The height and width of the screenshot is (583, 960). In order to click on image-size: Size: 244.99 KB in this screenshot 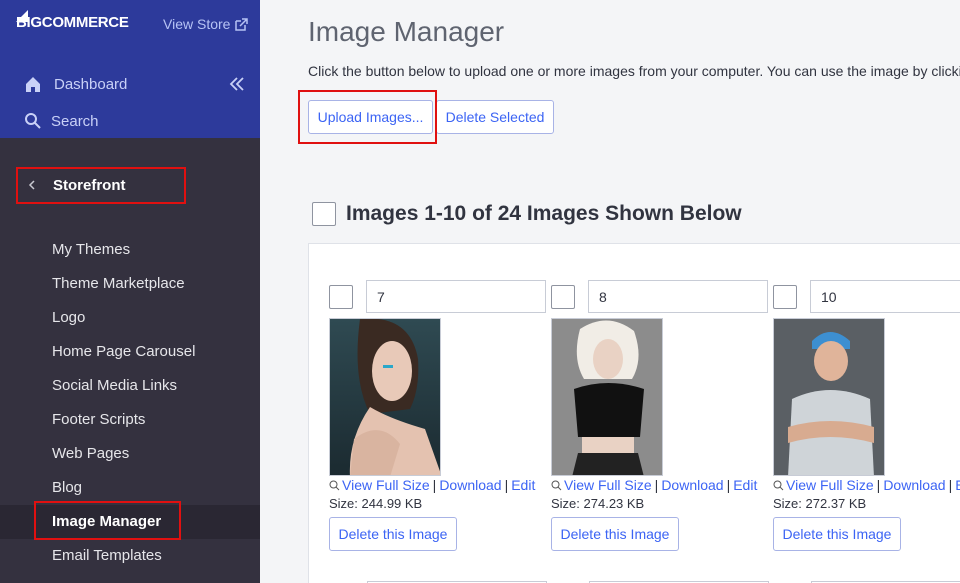, I will do `click(376, 503)`.